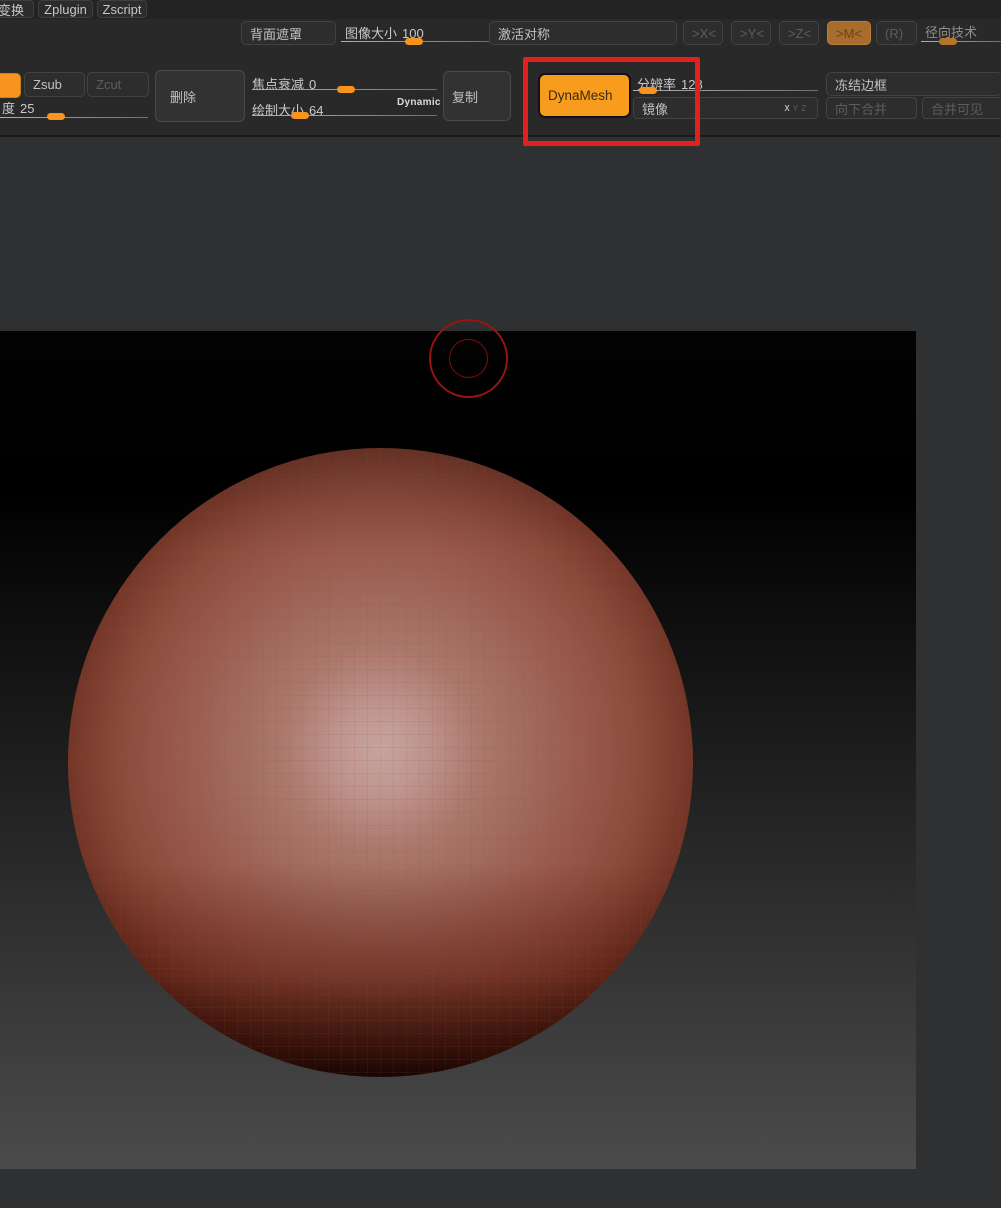  I want to click on draw-size-slider-label: 绘制大小 64, so click(288, 110).